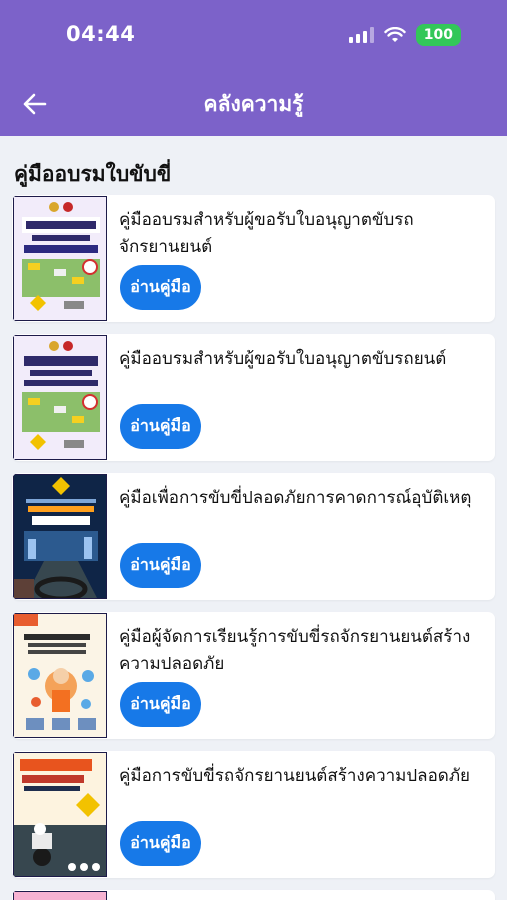 The image size is (507, 900). I want to click on section-title: คู่มืออบรมใบขับขี่, so click(93, 174).